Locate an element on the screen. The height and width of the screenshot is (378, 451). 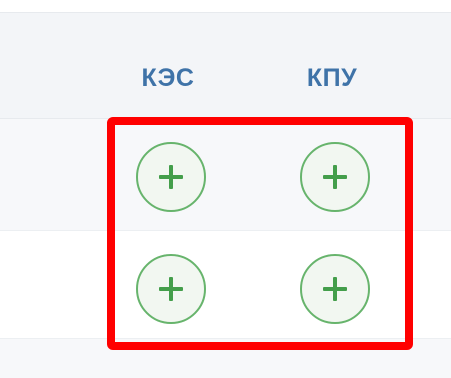
column-header-kes: КЭС is located at coordinates (168, 78).